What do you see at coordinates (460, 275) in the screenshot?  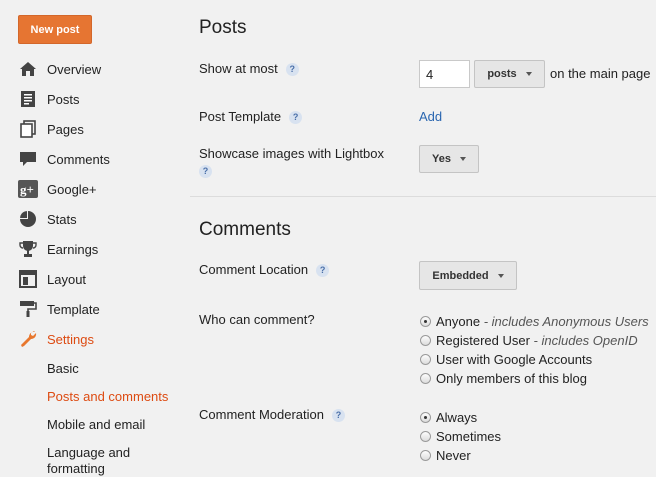 I see `comment-location-value: Embedded` at bounding box center [460, 275].